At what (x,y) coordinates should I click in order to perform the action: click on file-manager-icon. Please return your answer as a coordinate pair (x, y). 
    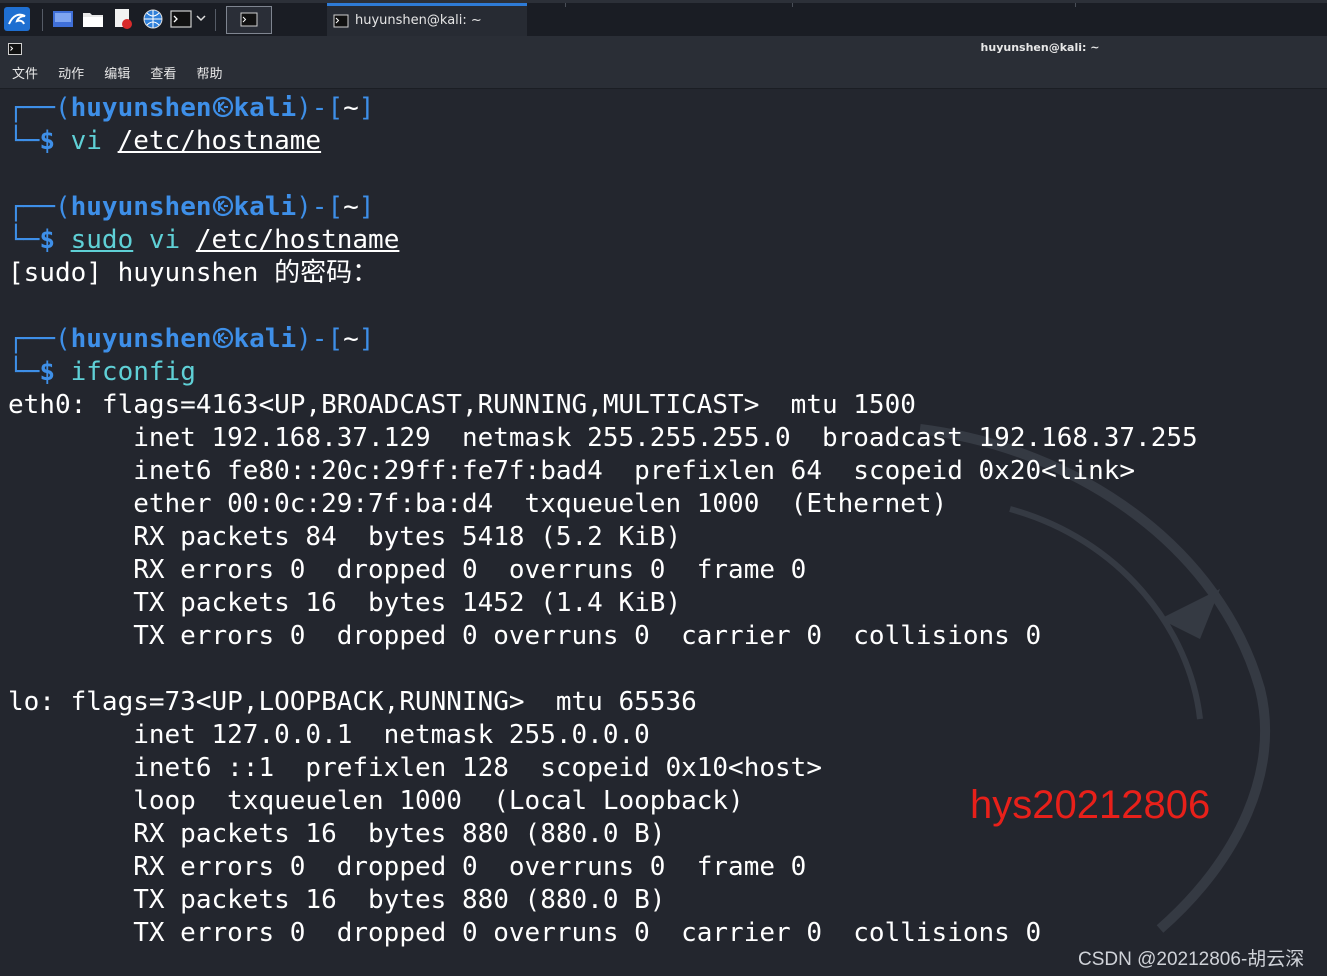
    Looking at the image, I should click on (93, 19).